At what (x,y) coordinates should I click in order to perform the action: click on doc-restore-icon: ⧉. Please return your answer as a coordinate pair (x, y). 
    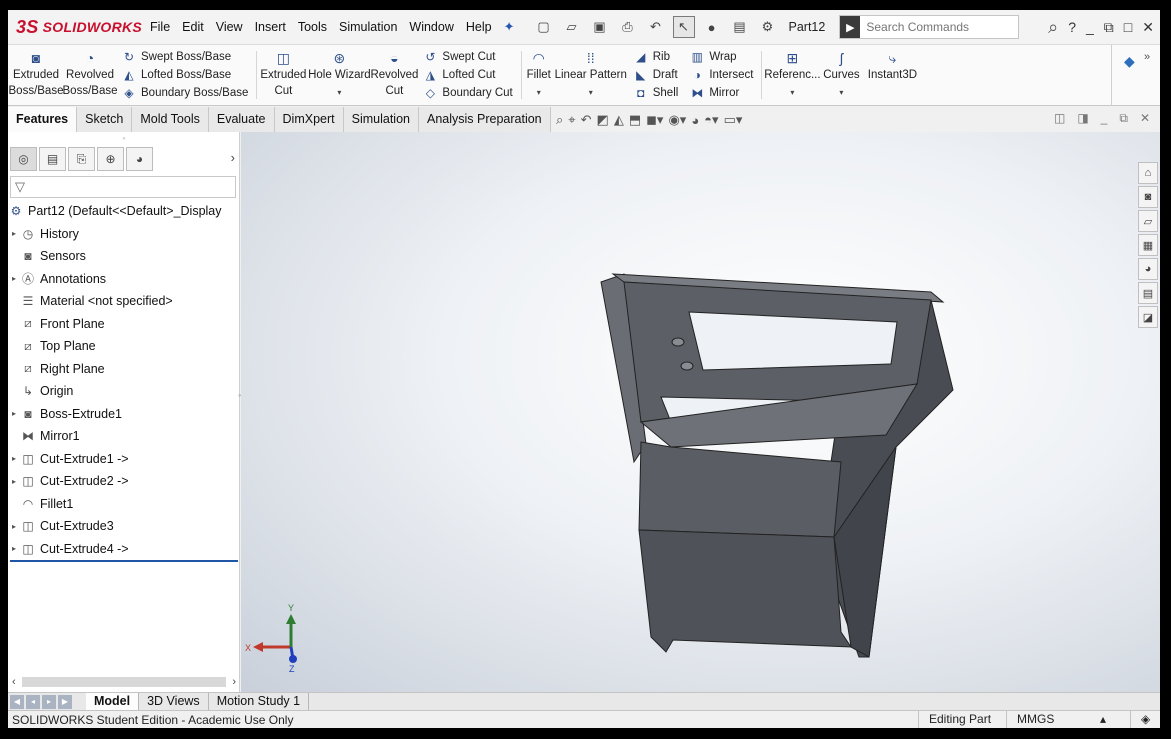
    Looking at the image, I should click on (1123, 118).